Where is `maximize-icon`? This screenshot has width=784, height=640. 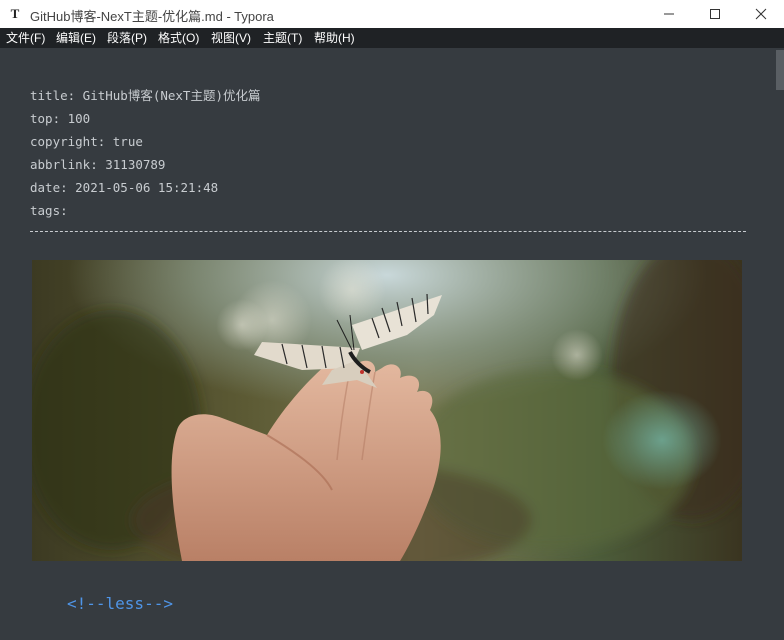 maximize-icon is located at coordinates (715, 14).